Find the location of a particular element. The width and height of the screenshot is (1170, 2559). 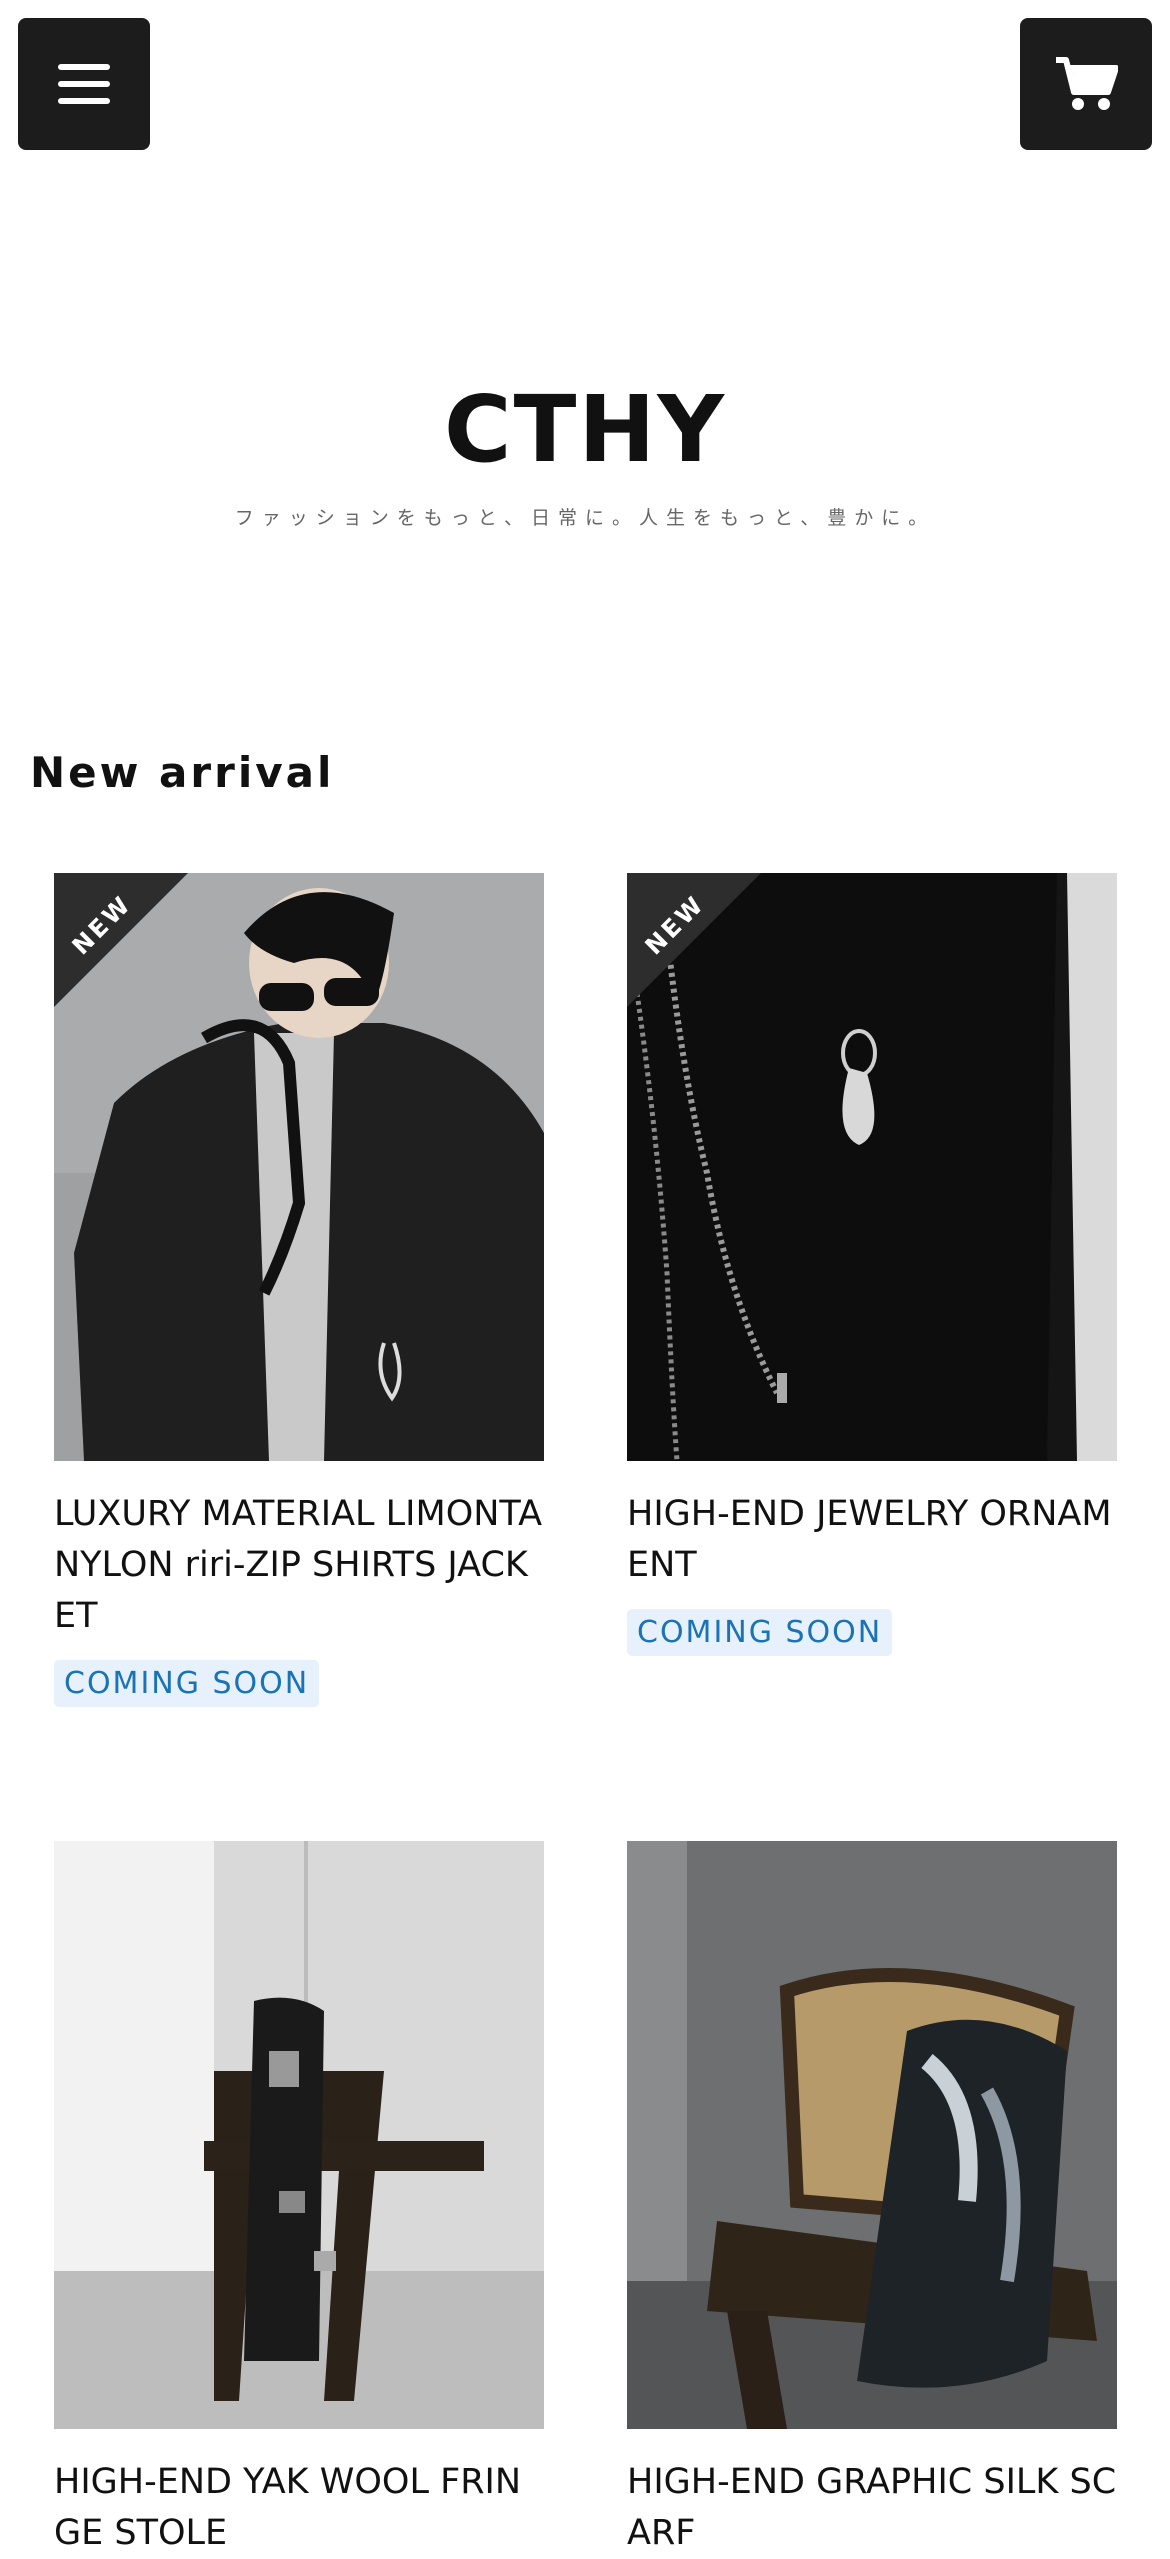

menu-button is located at coordinates (84, 84).